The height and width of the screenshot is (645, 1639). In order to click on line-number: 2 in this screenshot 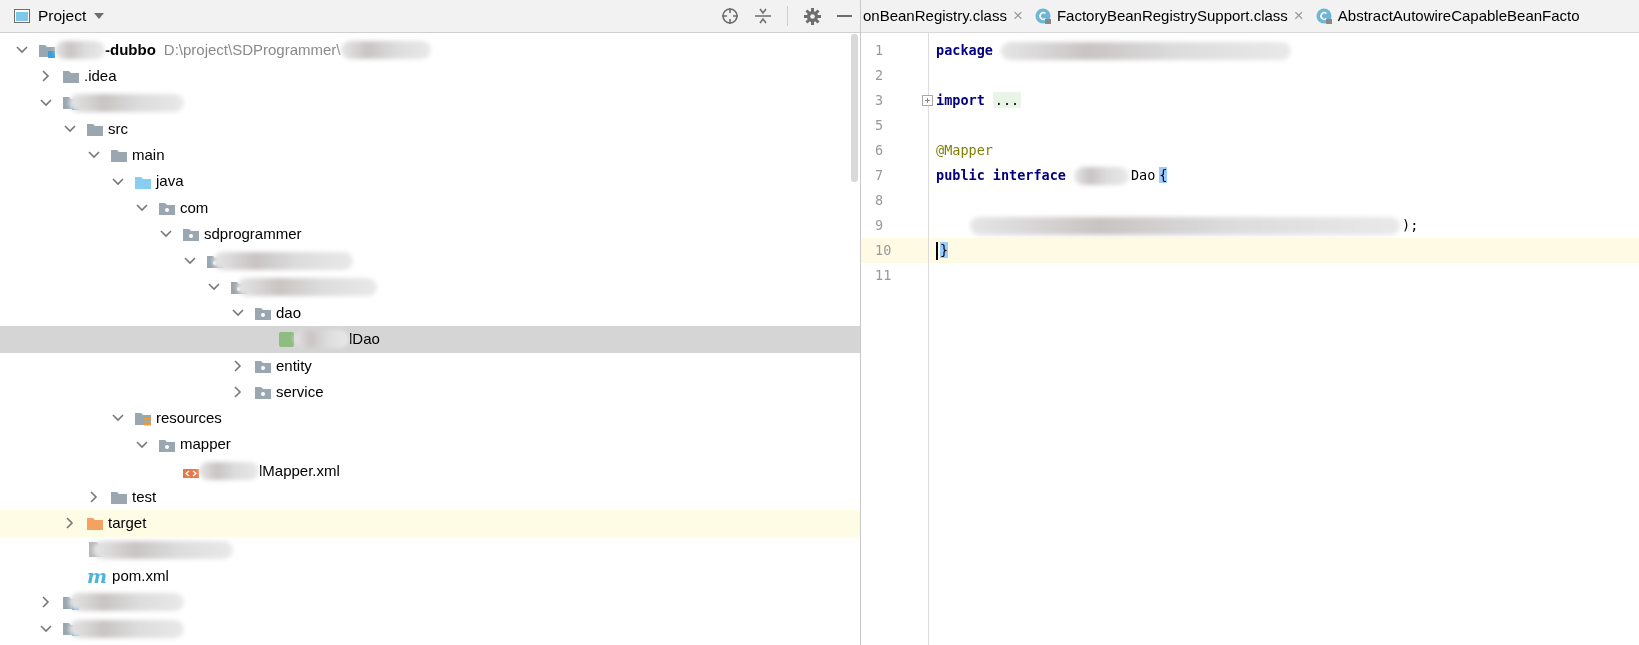, I will do `click(879, 75)`.